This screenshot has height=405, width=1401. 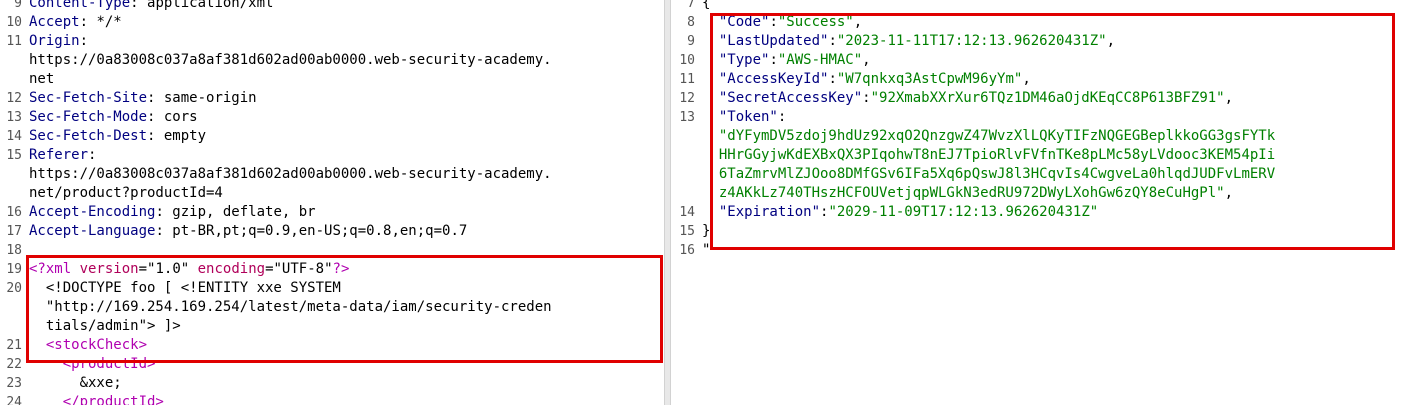 What do you see at coordinates (126, 193) in the screenshot?
I see `header-value: net/product?productId=4` at bounding box center [126, 193].